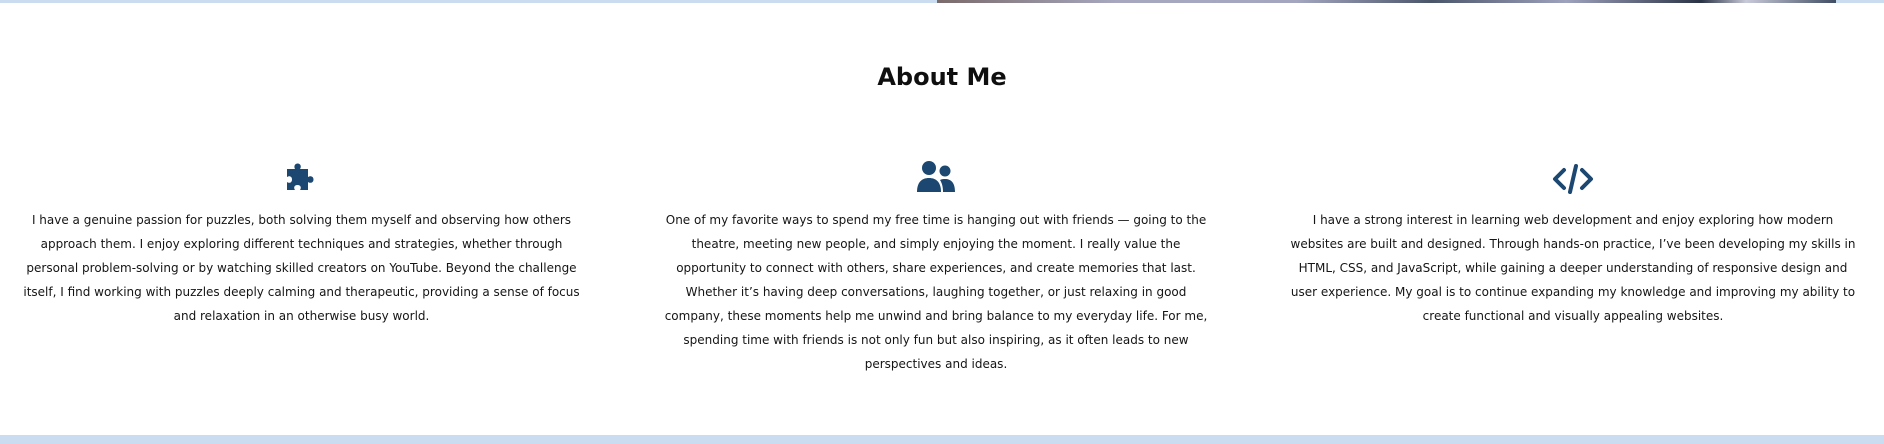 Image resolution: width=1884 pixels, height=444 pixels. What do you see at coordinates (936, 176) in the screenshot?
I see `users-icon` at bounding box center [936, 176].